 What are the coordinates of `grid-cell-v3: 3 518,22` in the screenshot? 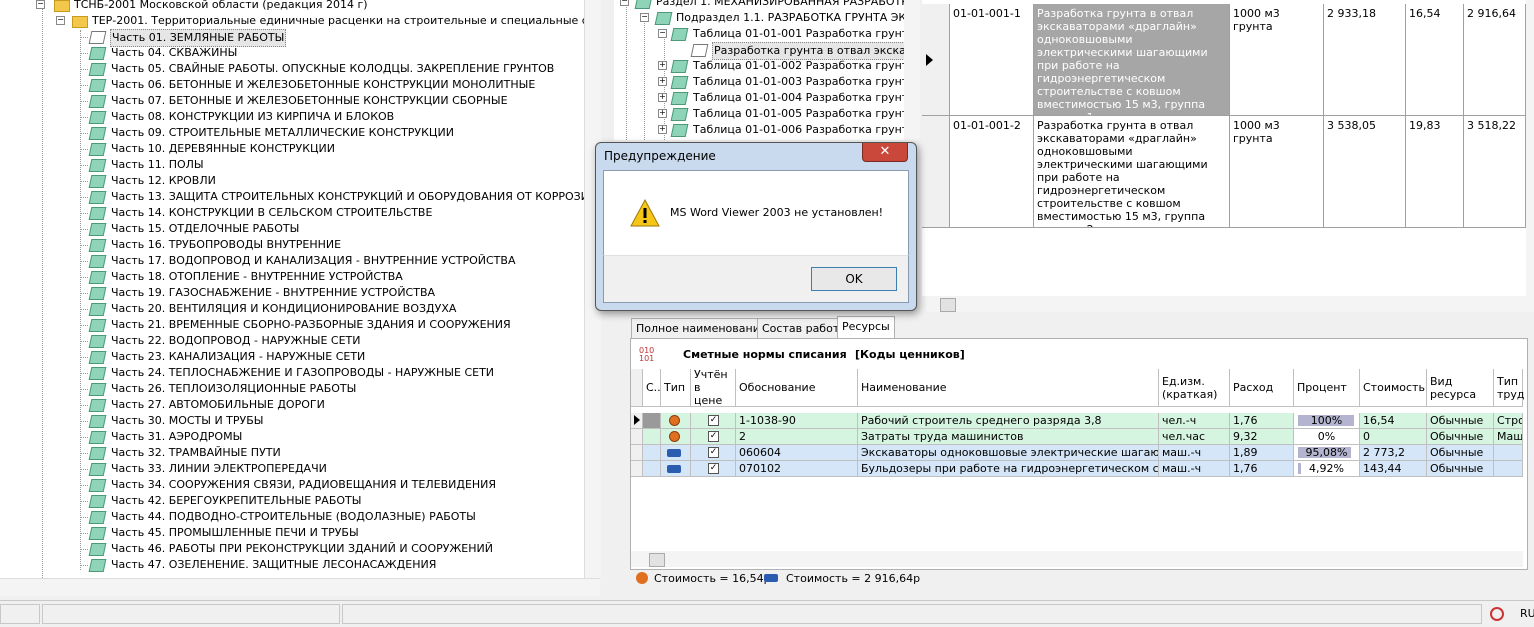 It's located at (1495, 172).